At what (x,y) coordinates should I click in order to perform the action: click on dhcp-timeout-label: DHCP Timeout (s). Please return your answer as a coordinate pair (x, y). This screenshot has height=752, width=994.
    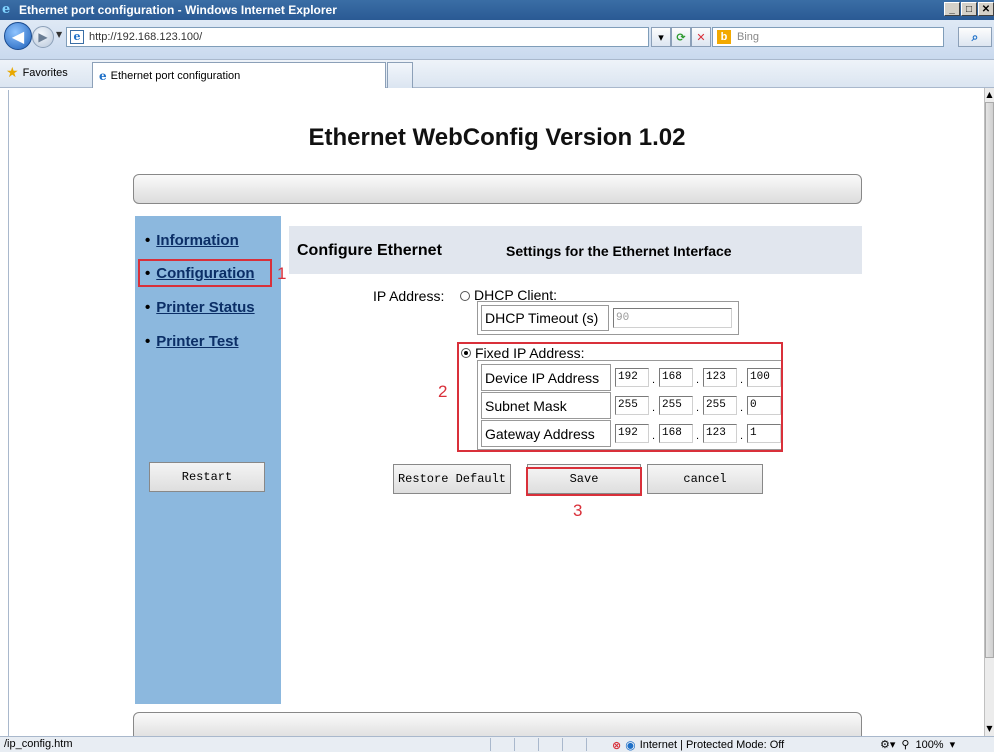
    Looking at the image, I should click on (545, 318).